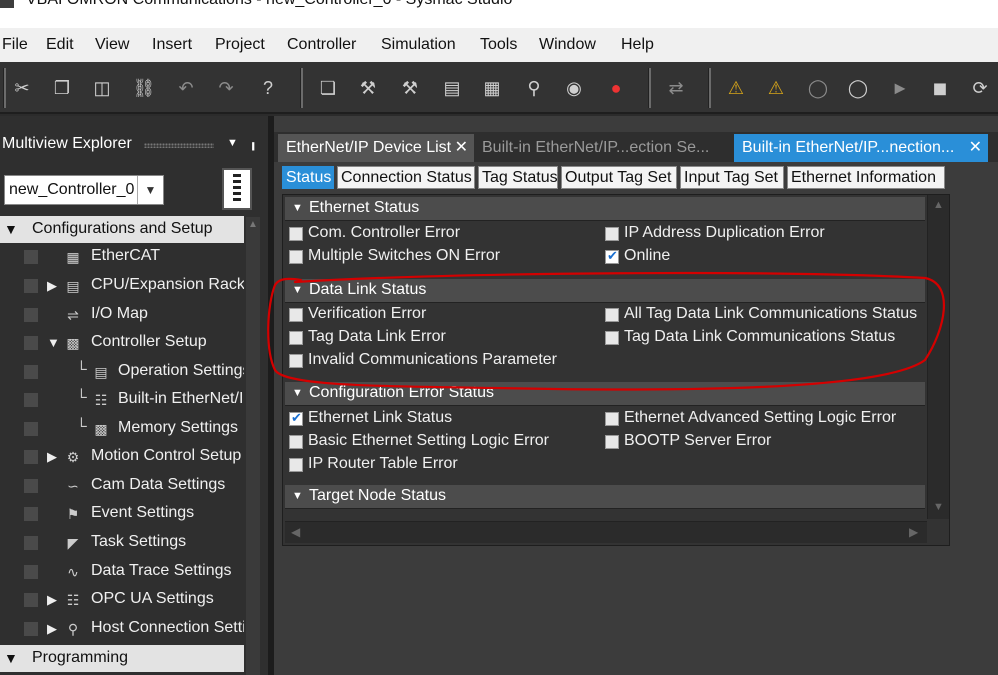 The width and height of the screenshot is (998, 675). I want to click on tab-input-tag-set: Input Tag Set, so click(732, 177).